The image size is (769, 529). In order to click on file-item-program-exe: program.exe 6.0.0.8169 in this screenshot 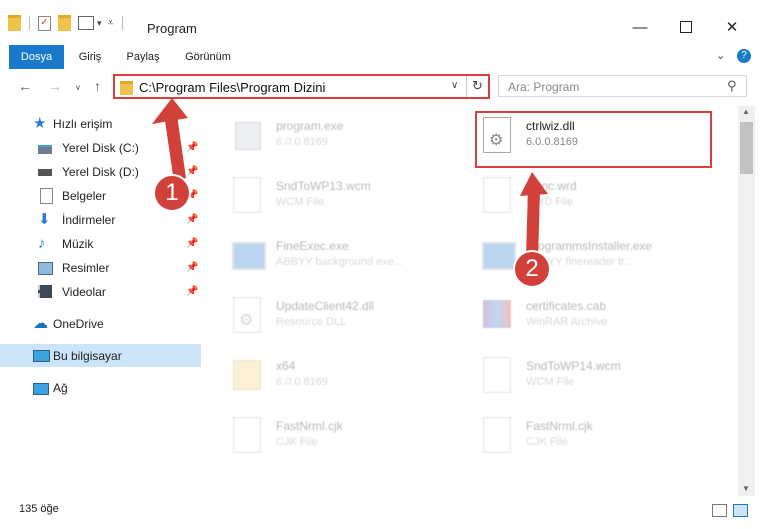, I will do `click(350, 137)`.